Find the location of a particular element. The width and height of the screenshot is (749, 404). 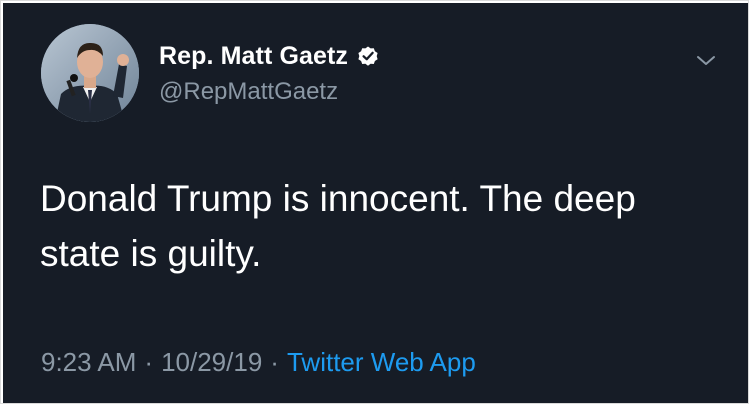

user-handle: @RepMattGaetz is located at coordinates (248, 92).